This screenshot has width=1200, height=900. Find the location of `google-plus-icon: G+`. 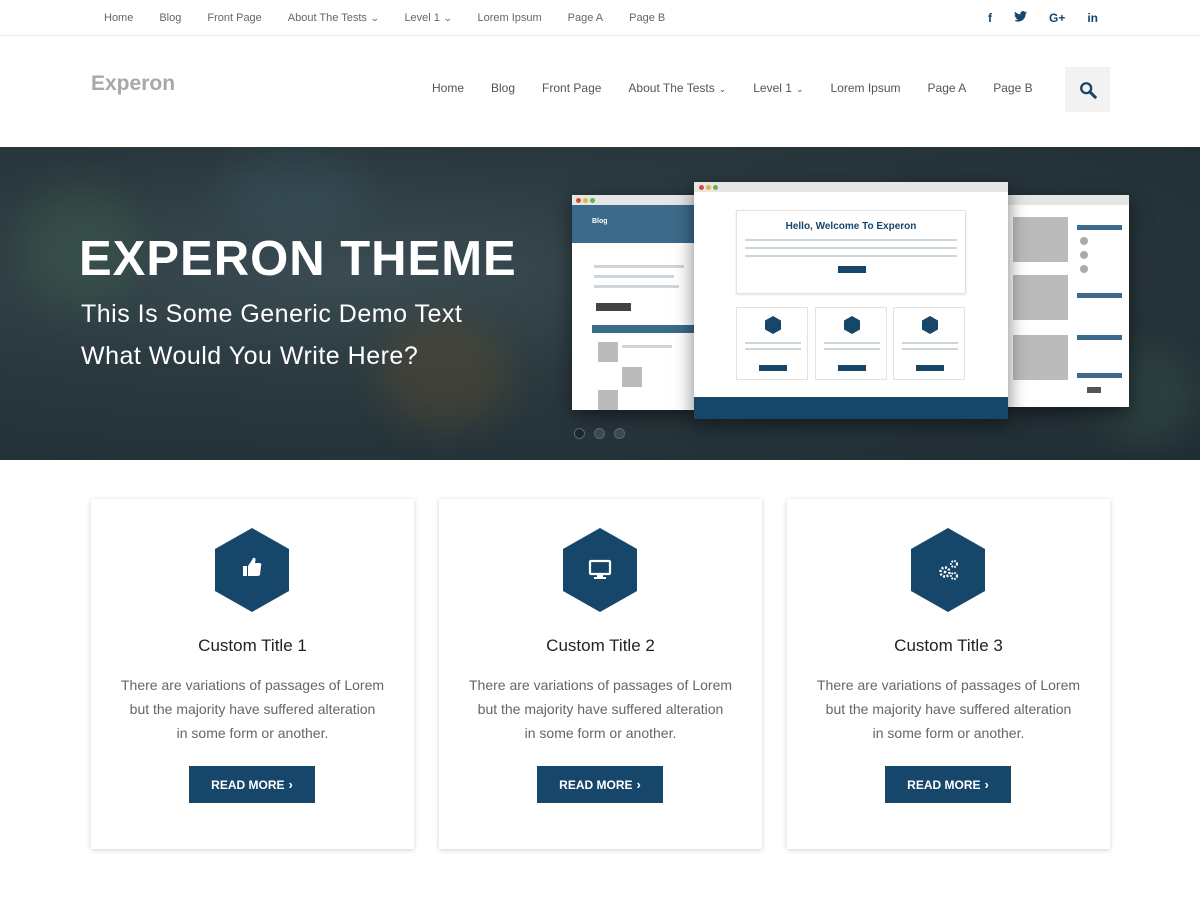

google-plus-icon: G+ is located at coordinates (1057, 18).